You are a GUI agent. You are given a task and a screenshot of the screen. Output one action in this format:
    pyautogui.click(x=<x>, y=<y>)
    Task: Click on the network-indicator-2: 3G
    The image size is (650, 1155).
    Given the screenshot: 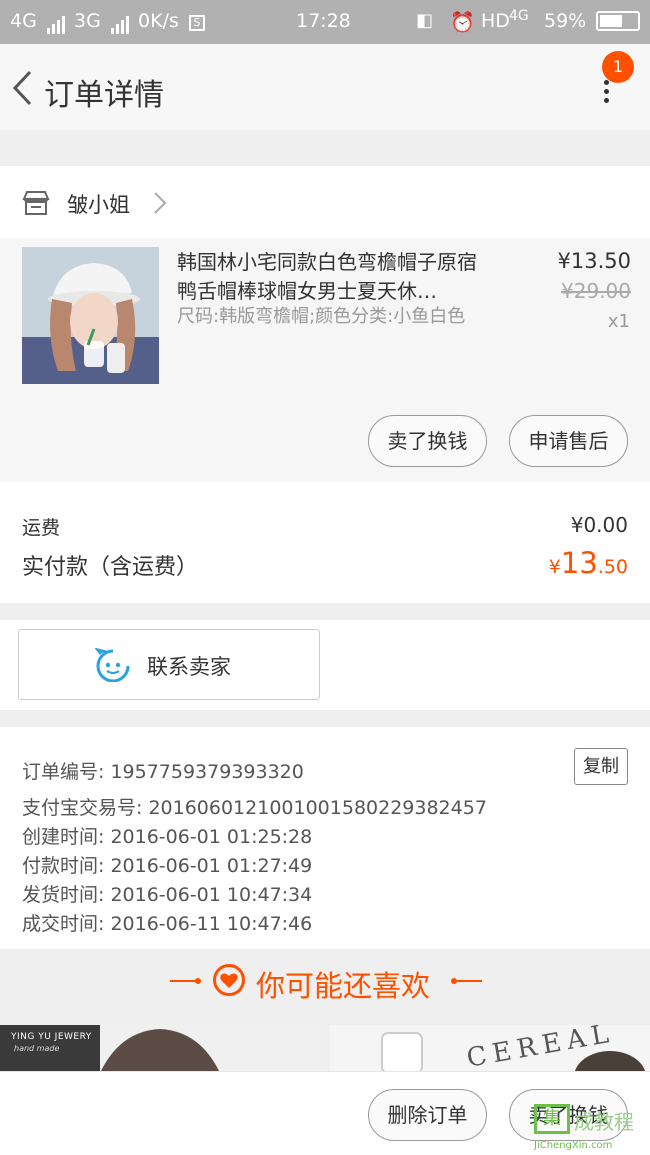 What is the action you would take?
    pyautogui.click(x=102, y=22)
    